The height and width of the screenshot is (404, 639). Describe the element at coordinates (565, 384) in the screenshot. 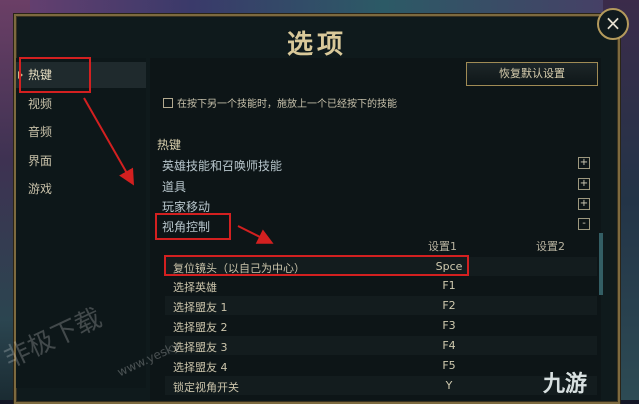

I see `brand-logo-text: 九游` at that location.